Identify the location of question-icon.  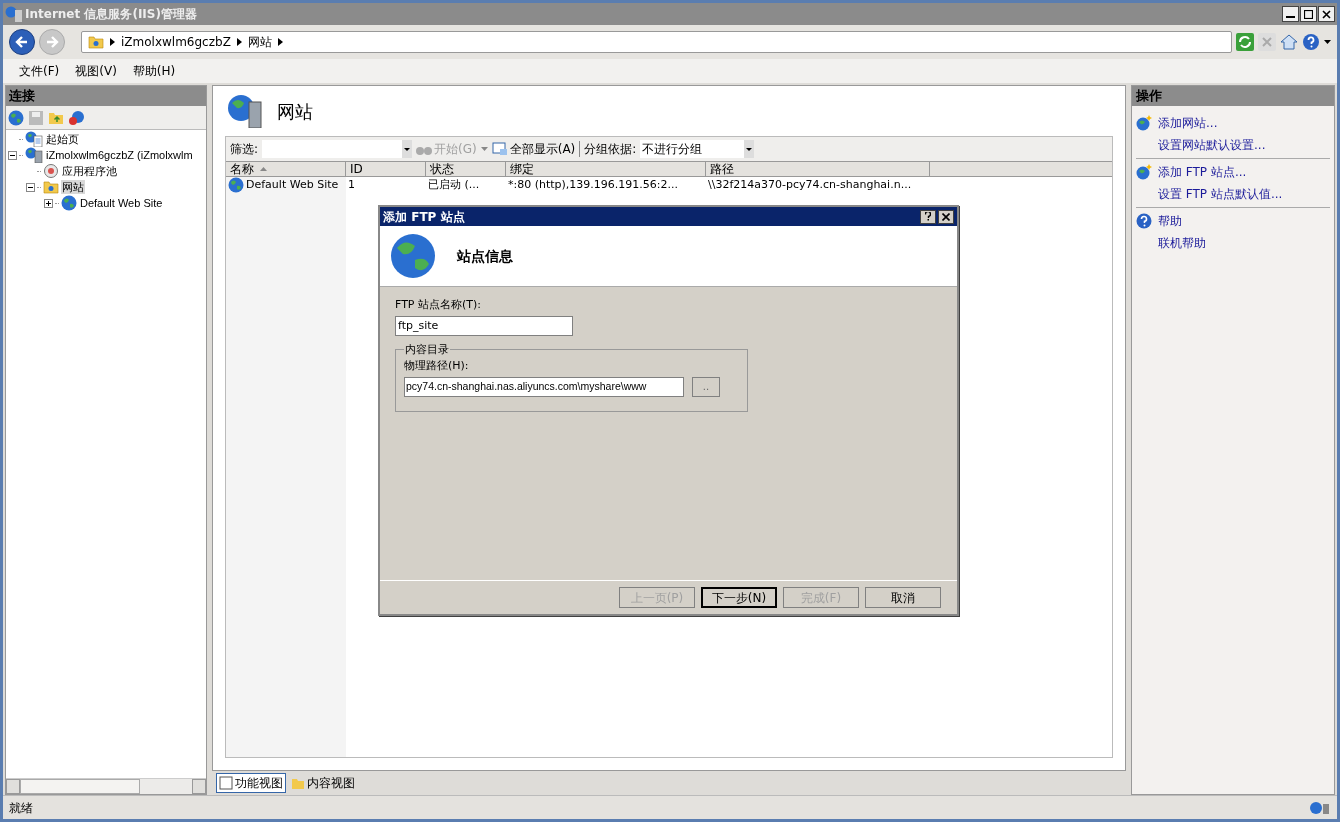
(928, 216).